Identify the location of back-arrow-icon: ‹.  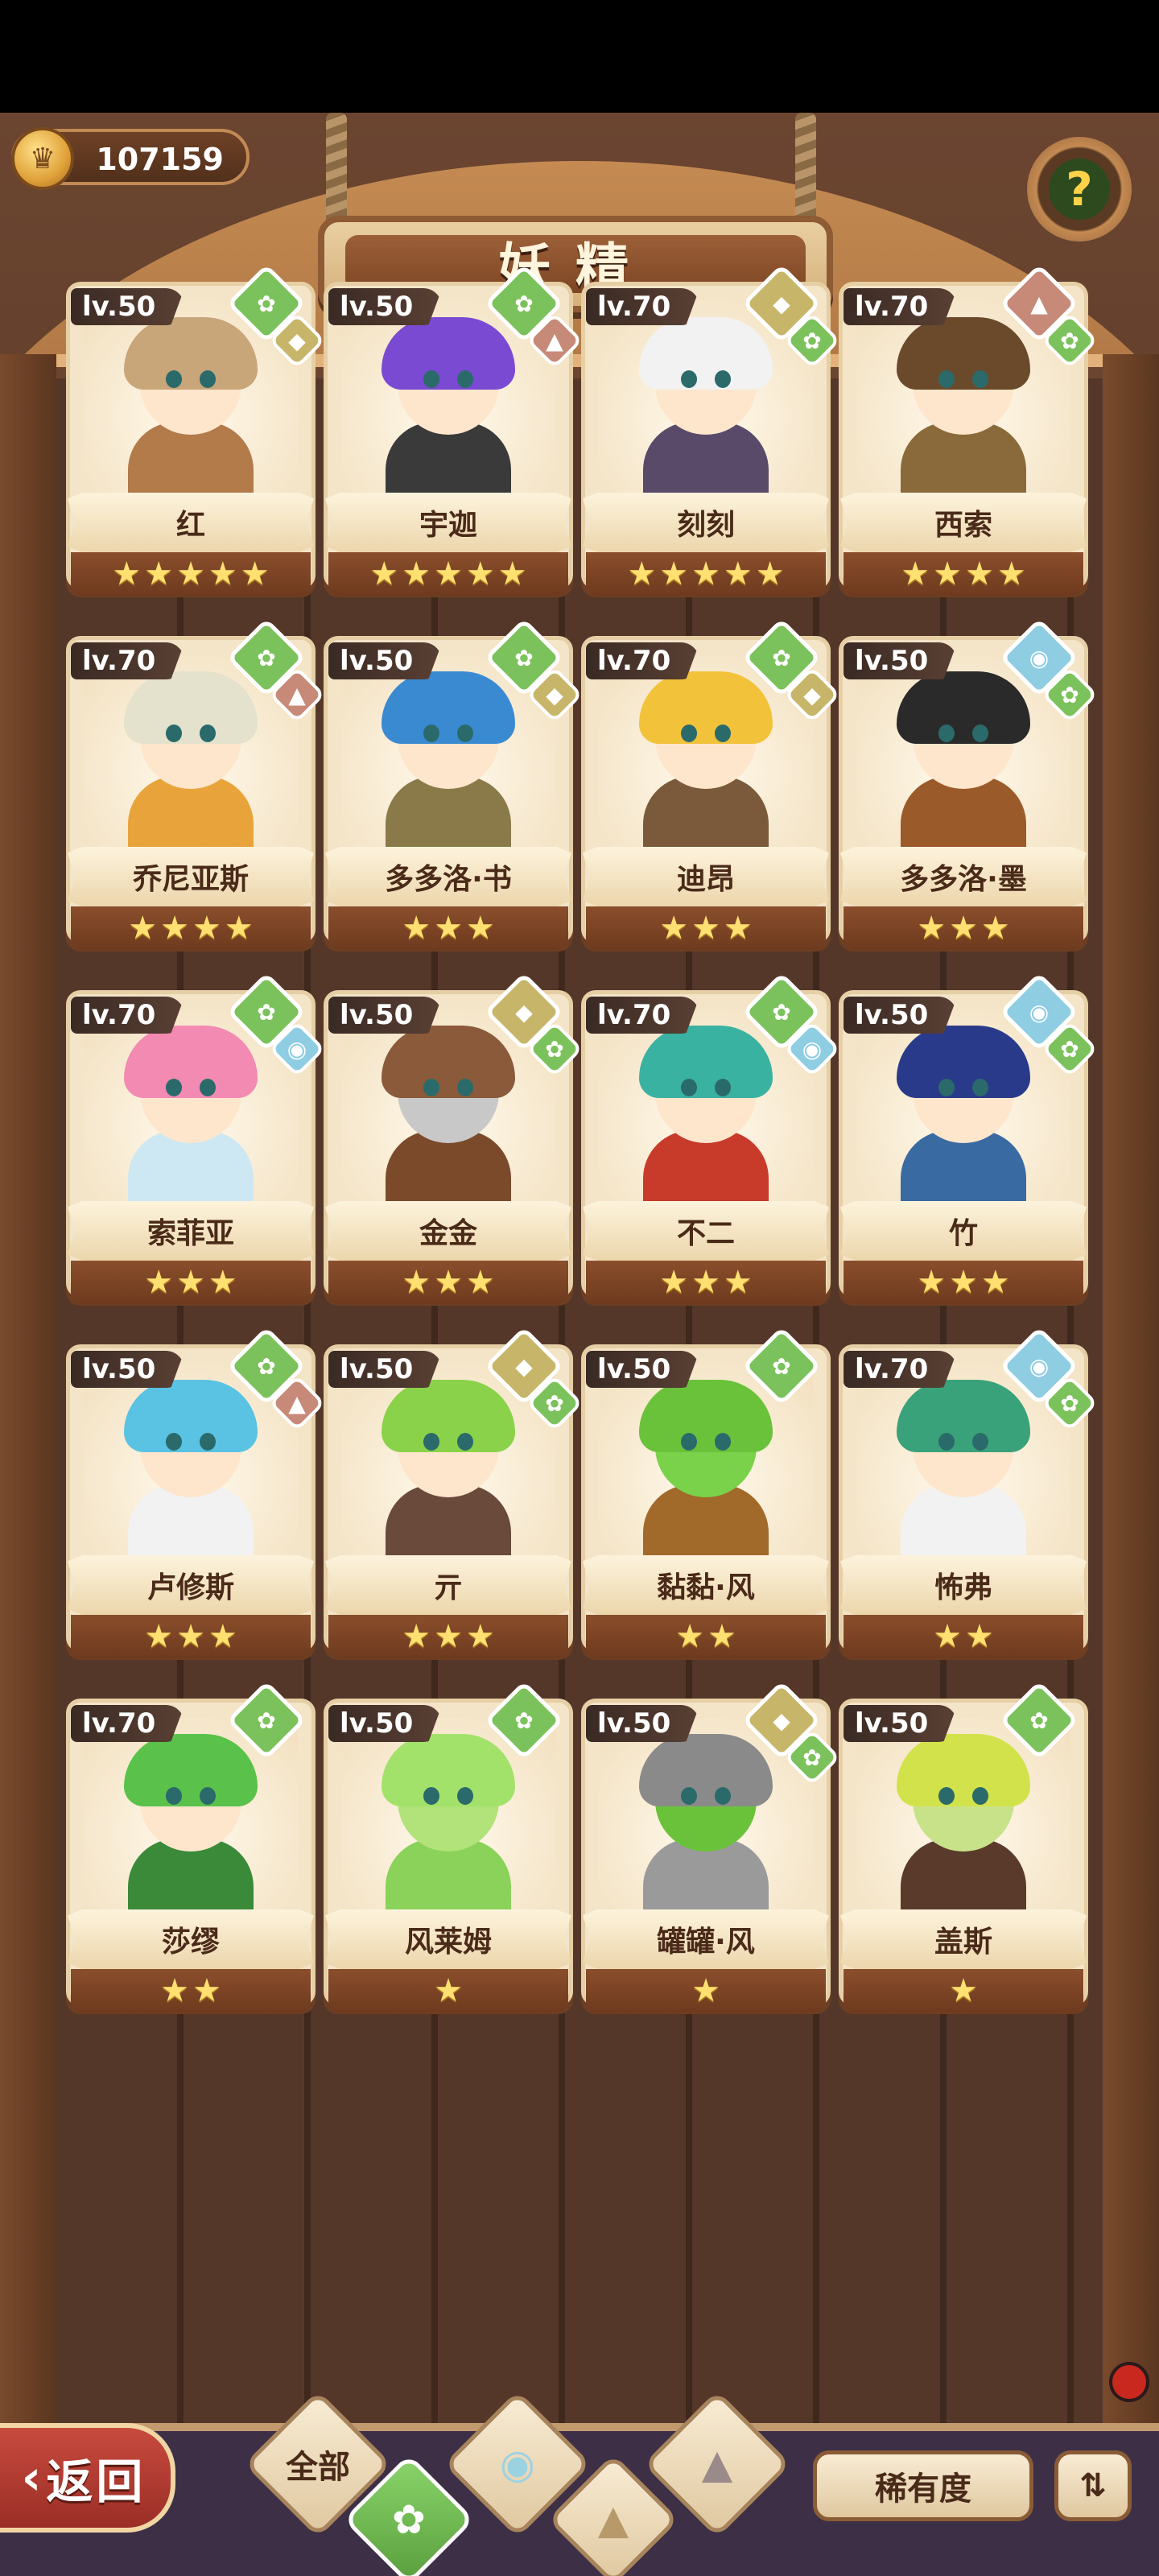
(31, 2478).